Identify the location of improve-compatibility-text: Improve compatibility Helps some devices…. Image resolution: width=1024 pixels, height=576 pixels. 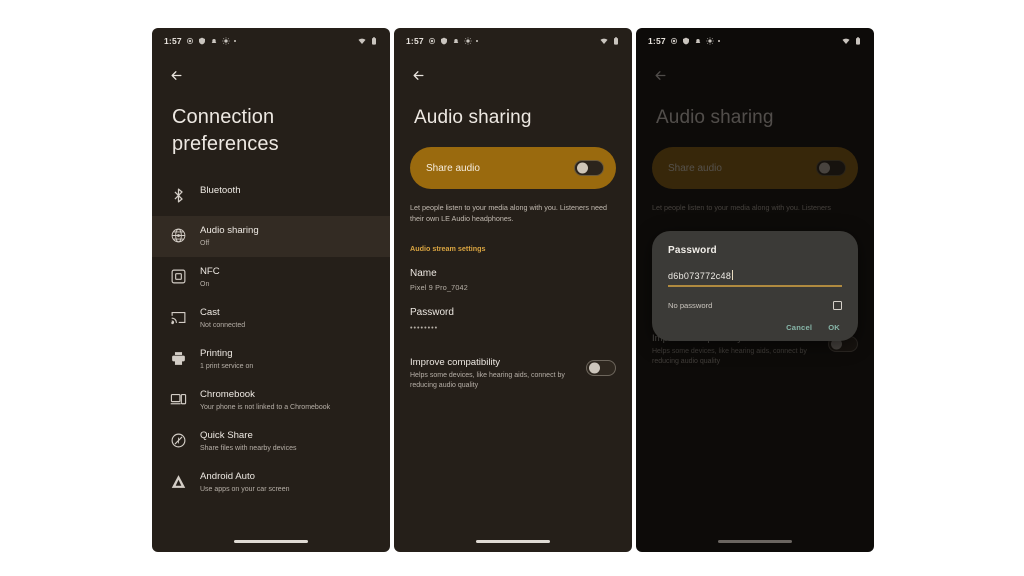
(493, 373).